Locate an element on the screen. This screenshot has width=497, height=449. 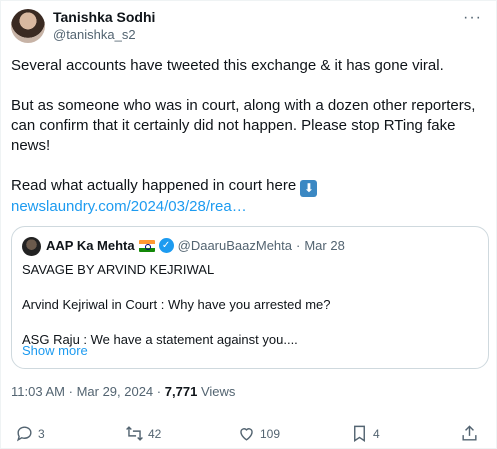
quote-date: Mar 28 is located at coordinates (324, 245).